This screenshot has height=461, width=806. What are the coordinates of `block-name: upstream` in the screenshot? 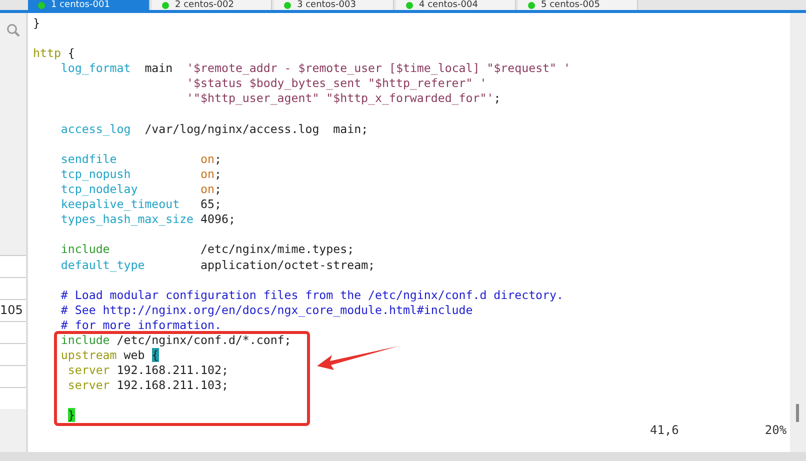 It's located at (88, 355).